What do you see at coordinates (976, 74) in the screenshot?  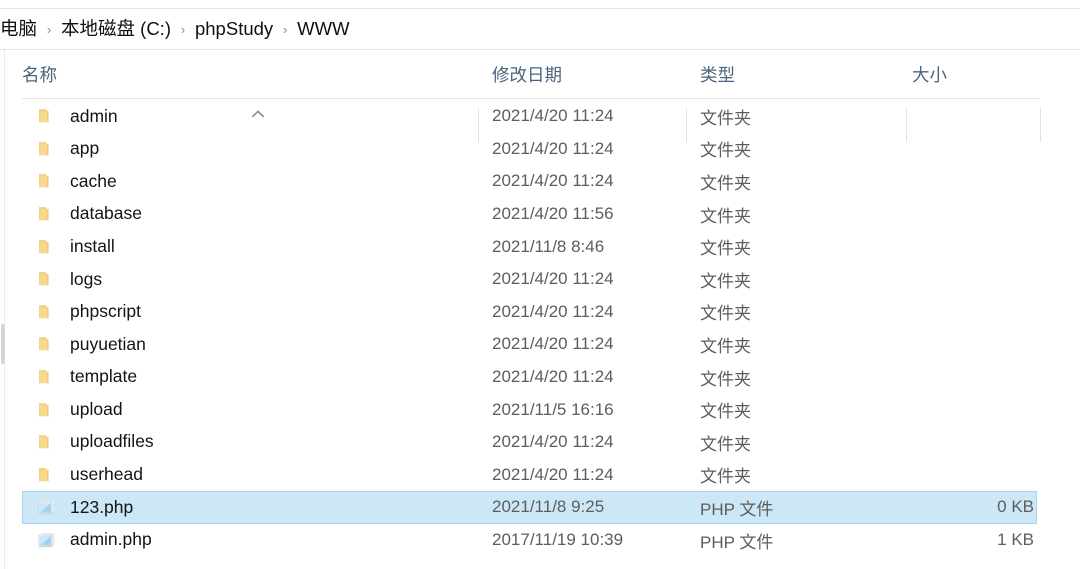 I see `column-header-size: 大小` at bounding box center [976, 74].